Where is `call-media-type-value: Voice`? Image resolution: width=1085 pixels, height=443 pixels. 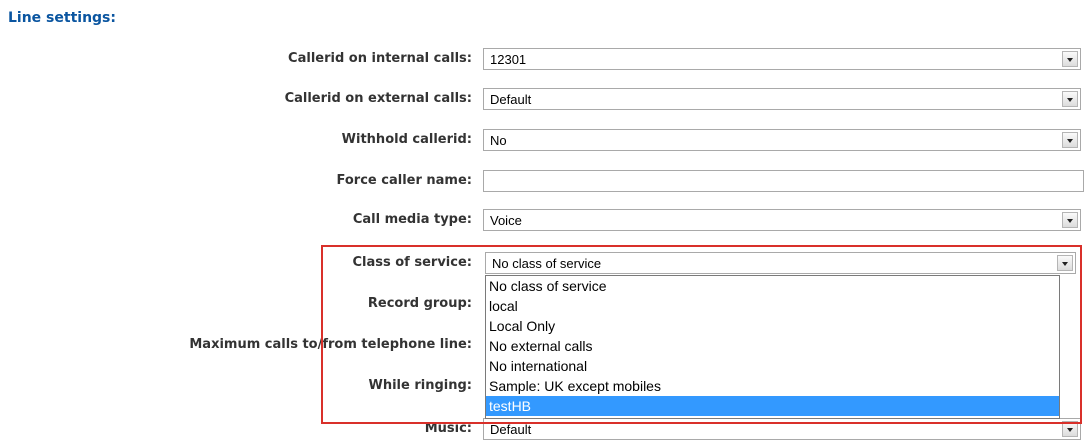 call-media-type-value: Voice is located at coordinates (506, 220).